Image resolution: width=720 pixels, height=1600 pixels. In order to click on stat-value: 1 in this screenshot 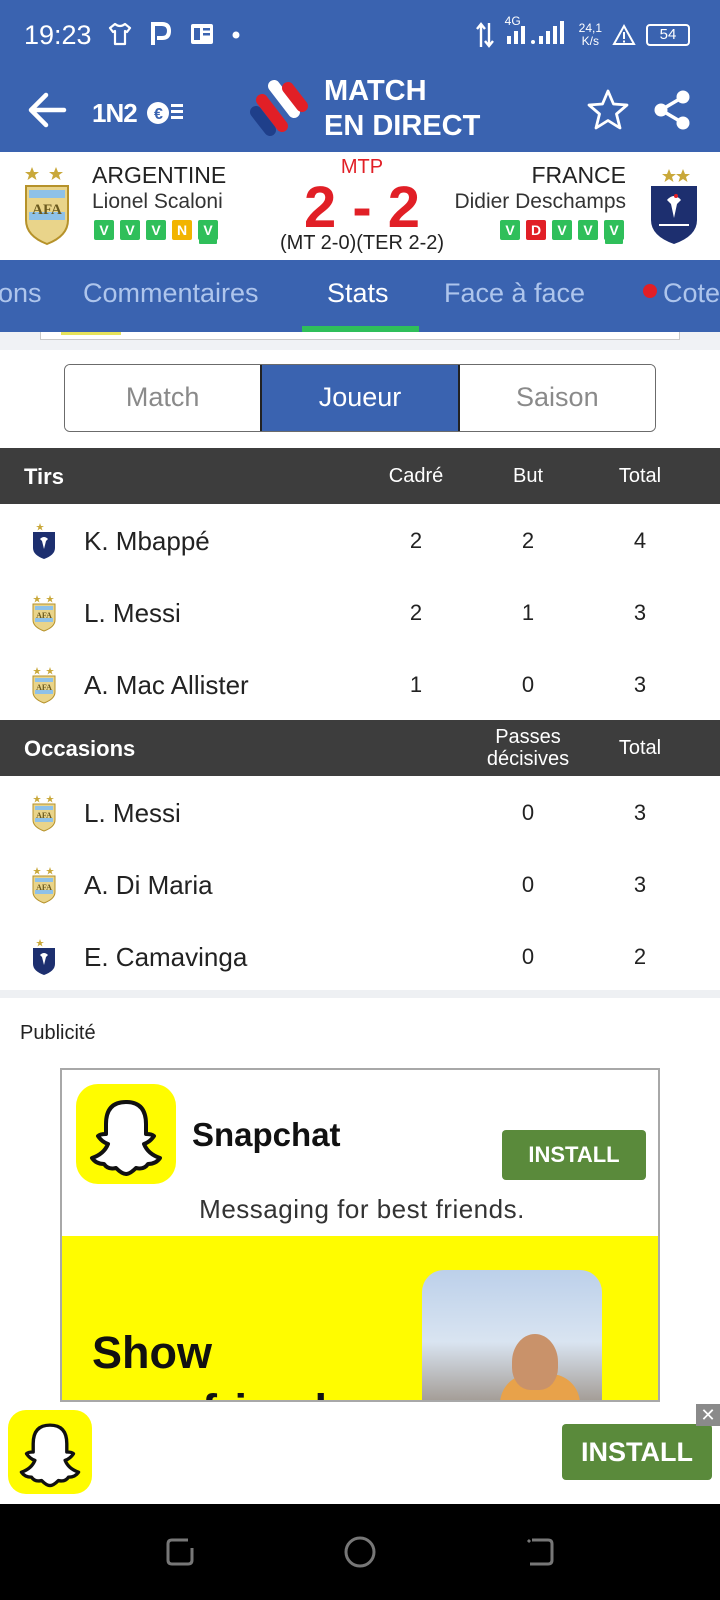, I will do `click(416, 684)`.